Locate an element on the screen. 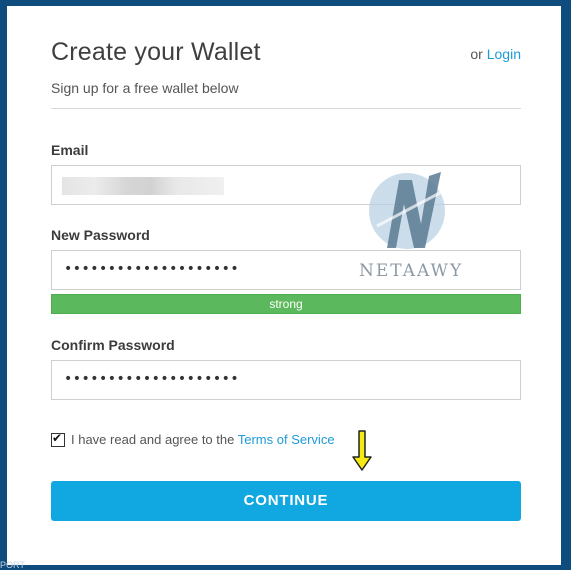 The width and height of the screenshot is (571, 570). terms-checkbox: ✔ is located at coordinates (58, 439).